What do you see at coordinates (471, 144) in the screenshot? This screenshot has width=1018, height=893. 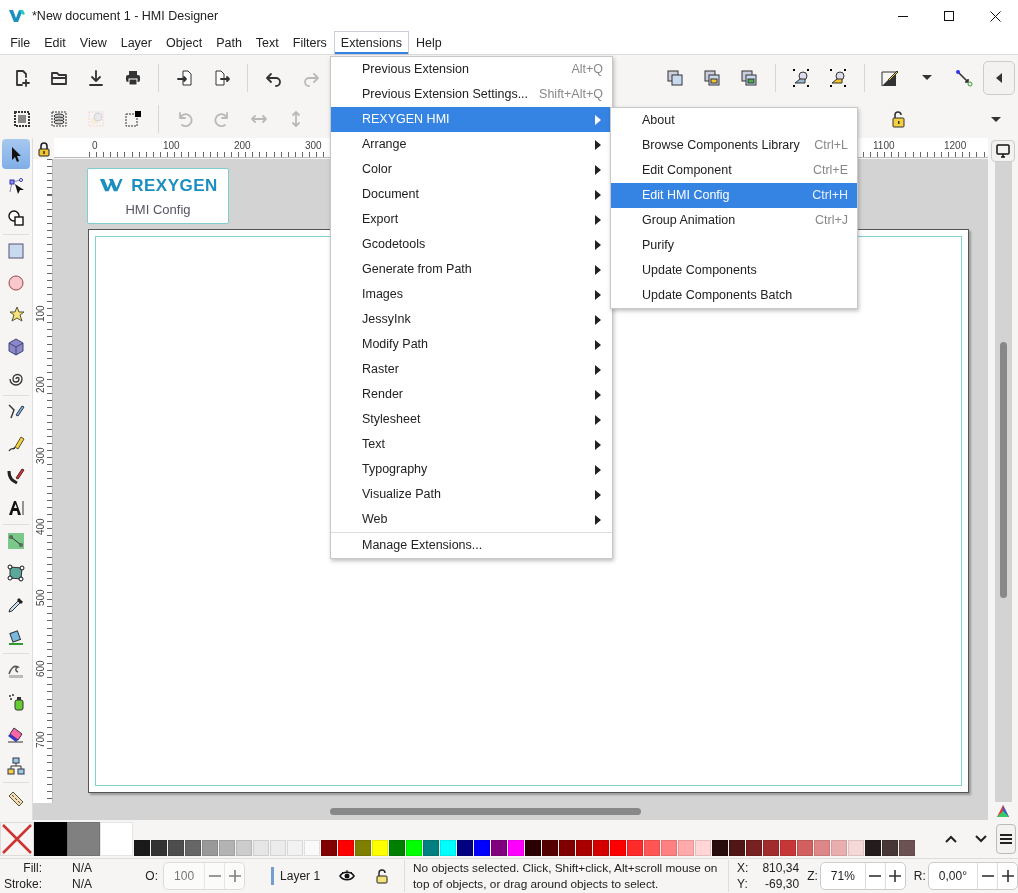 I see `menu-item: Arrange` at bounding box center [471, 144].